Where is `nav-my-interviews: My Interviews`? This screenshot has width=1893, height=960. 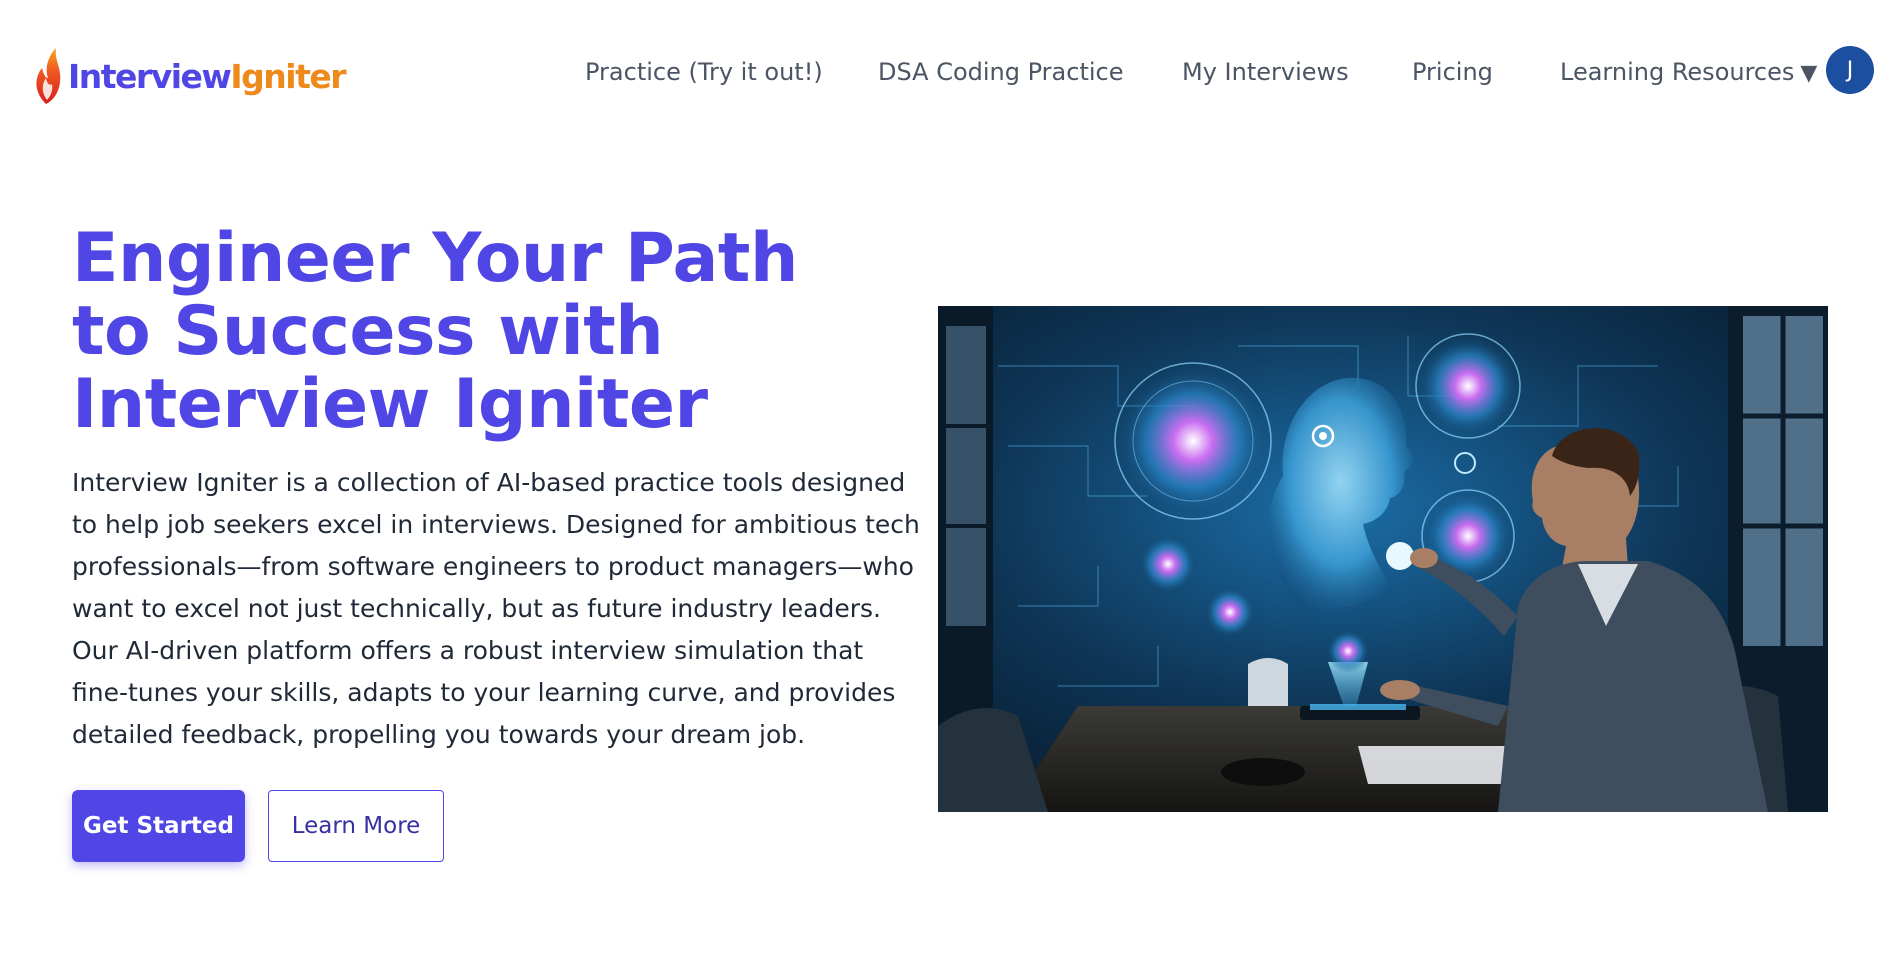
nav-my-interviews: My Interviews is located at coordinates (1265, 72).